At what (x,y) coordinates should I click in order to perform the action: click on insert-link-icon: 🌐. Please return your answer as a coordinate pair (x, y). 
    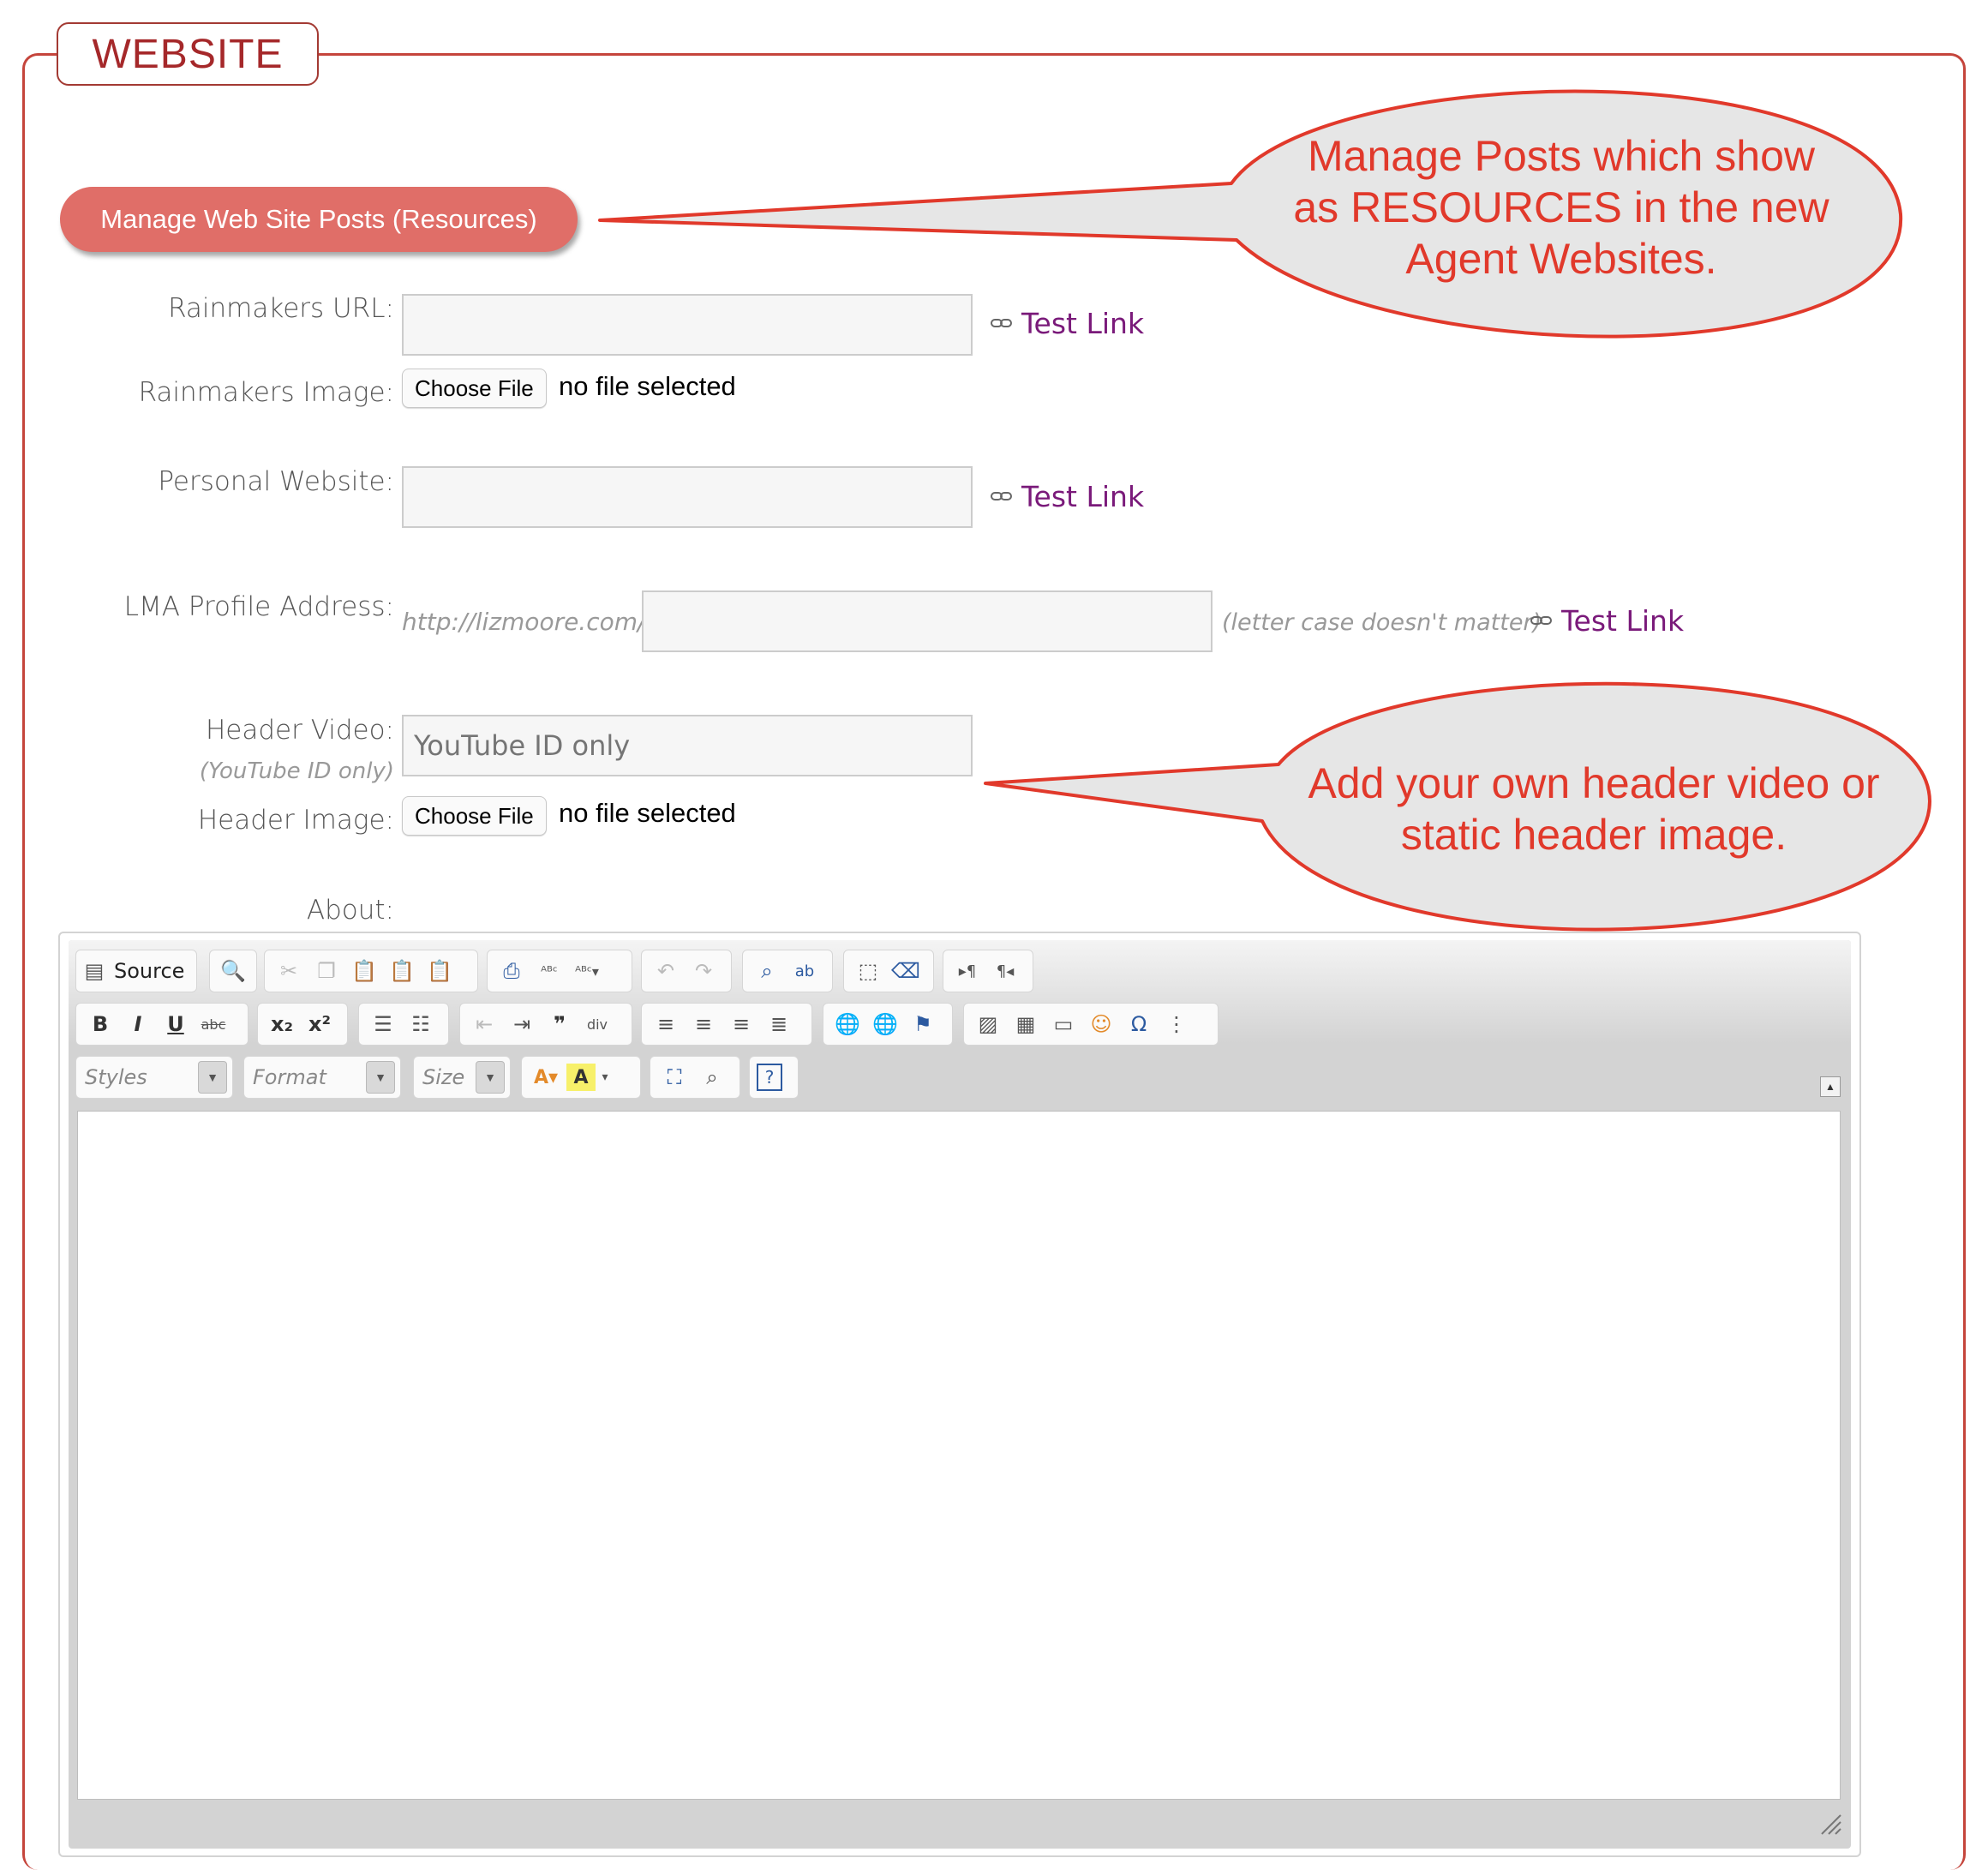
    Looking at the image, I should click on (848, 1024).